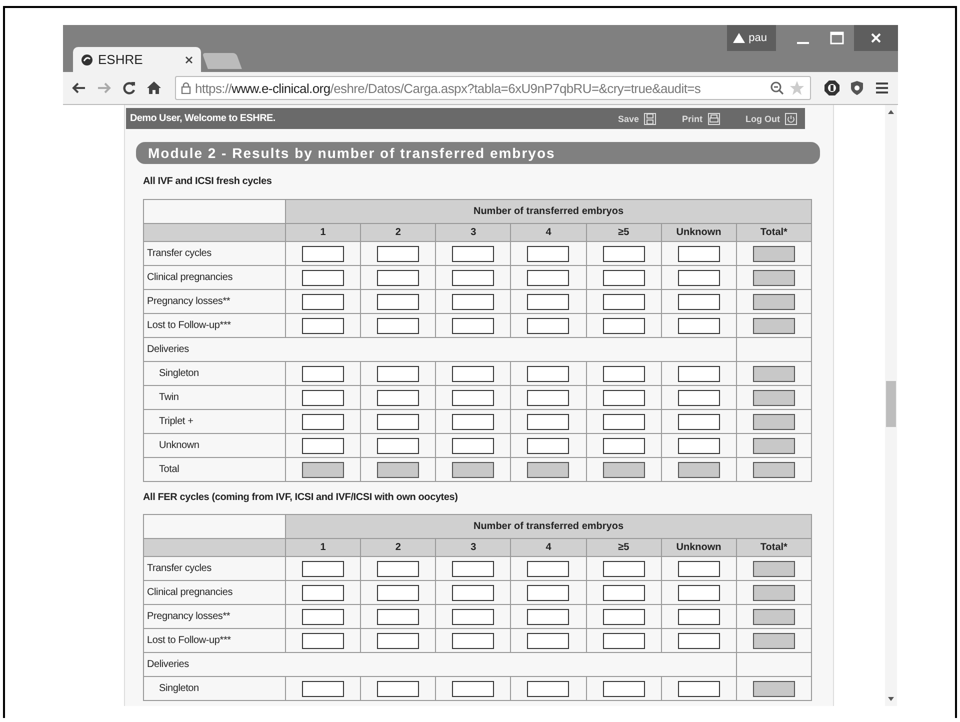 The width and height of the screenshot is (960, 722). What do you see at coordinates (882, 88) in the screenshot?
I see `menu-icon` at bounding box center [882, 88].